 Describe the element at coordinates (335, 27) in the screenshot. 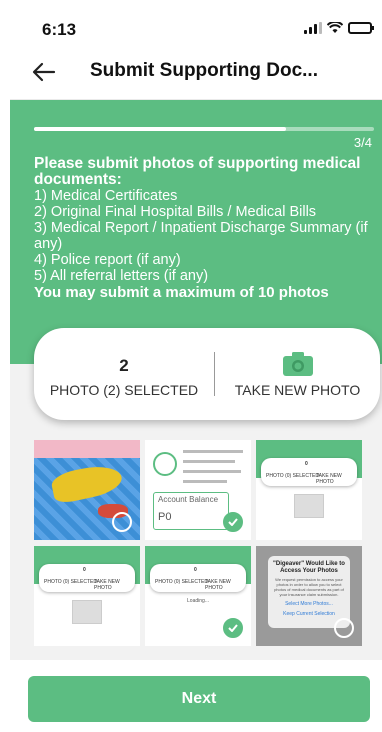

I see `wifi-icon` at that location.